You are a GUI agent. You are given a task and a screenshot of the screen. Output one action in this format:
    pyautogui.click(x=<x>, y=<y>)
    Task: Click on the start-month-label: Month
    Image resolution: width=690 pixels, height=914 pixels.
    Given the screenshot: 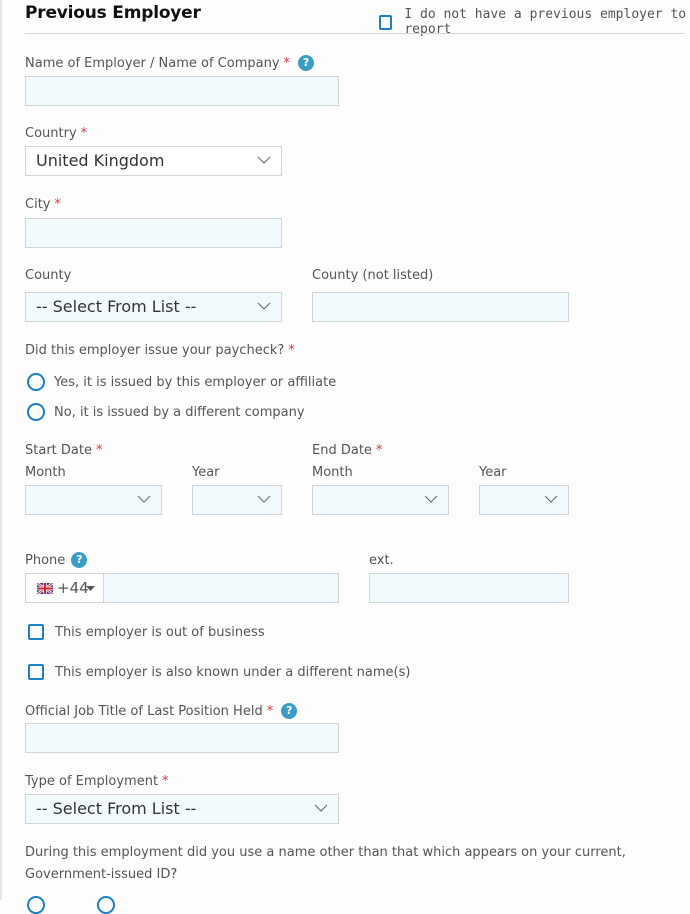 What is the action you would take?
    pyautogui.click(x=45, y=472)
    